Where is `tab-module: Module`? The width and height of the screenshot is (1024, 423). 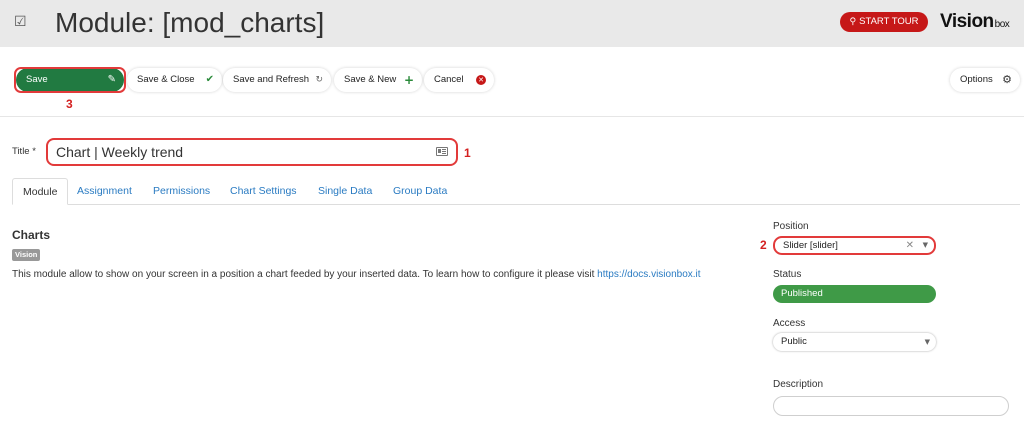
tab-module: Module is located at coordinates (40, 191).